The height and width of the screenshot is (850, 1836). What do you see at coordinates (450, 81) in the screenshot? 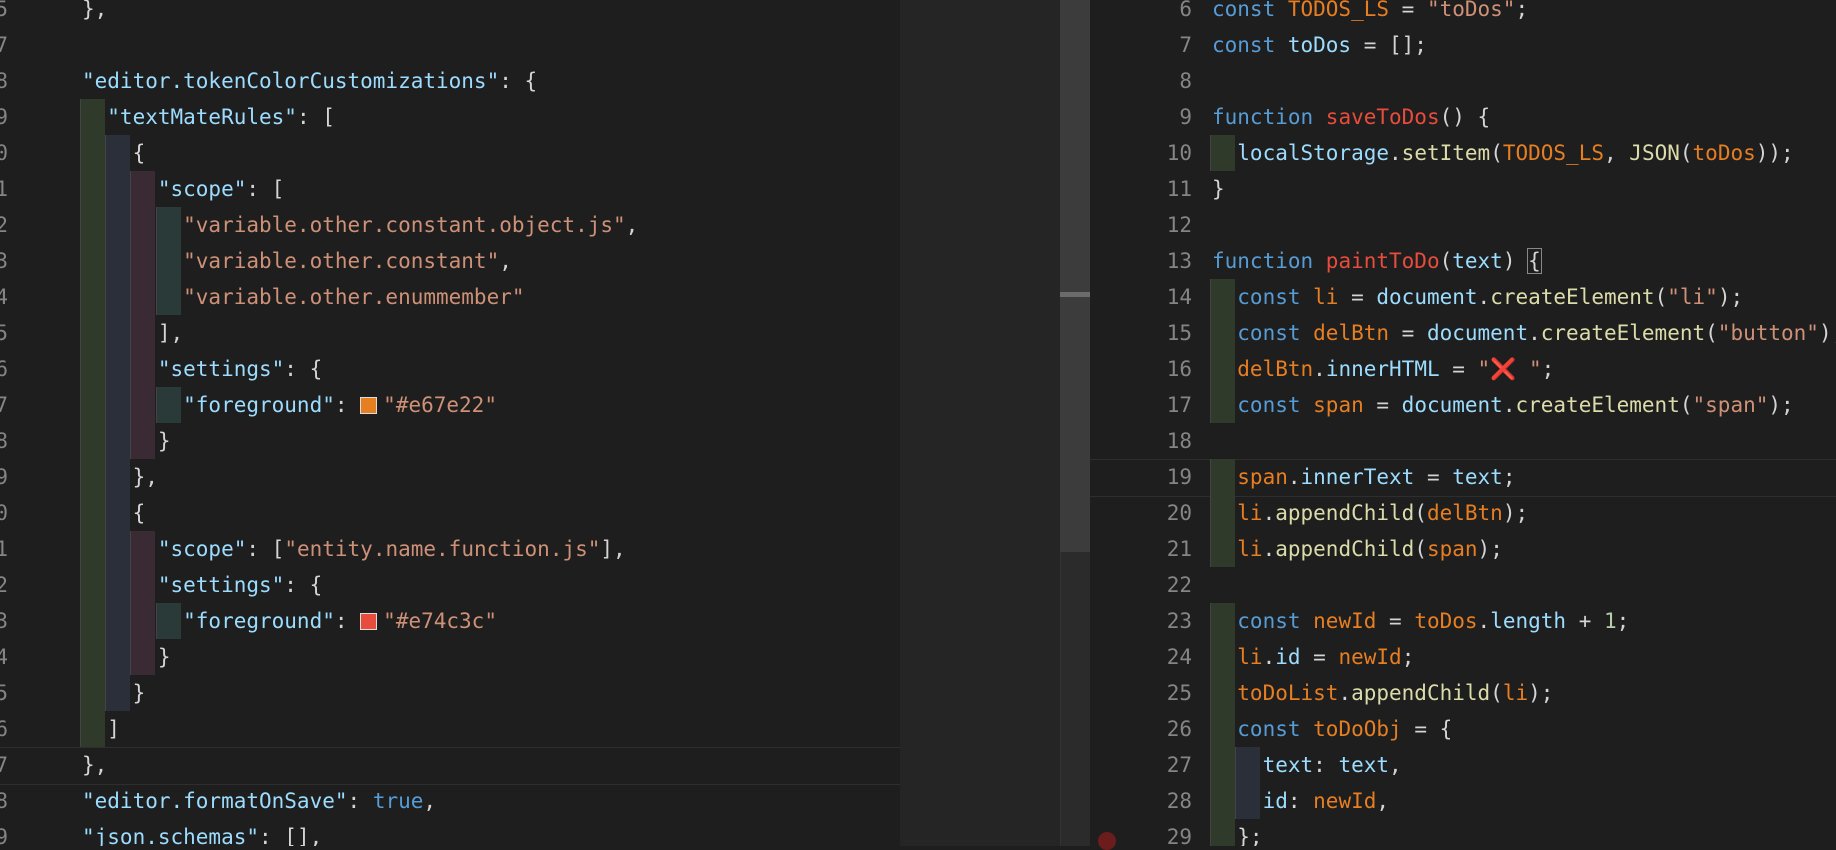
I see `code-line: 8 "editor.tokenColorCustomizations": {` at bounding box center [450, 81].